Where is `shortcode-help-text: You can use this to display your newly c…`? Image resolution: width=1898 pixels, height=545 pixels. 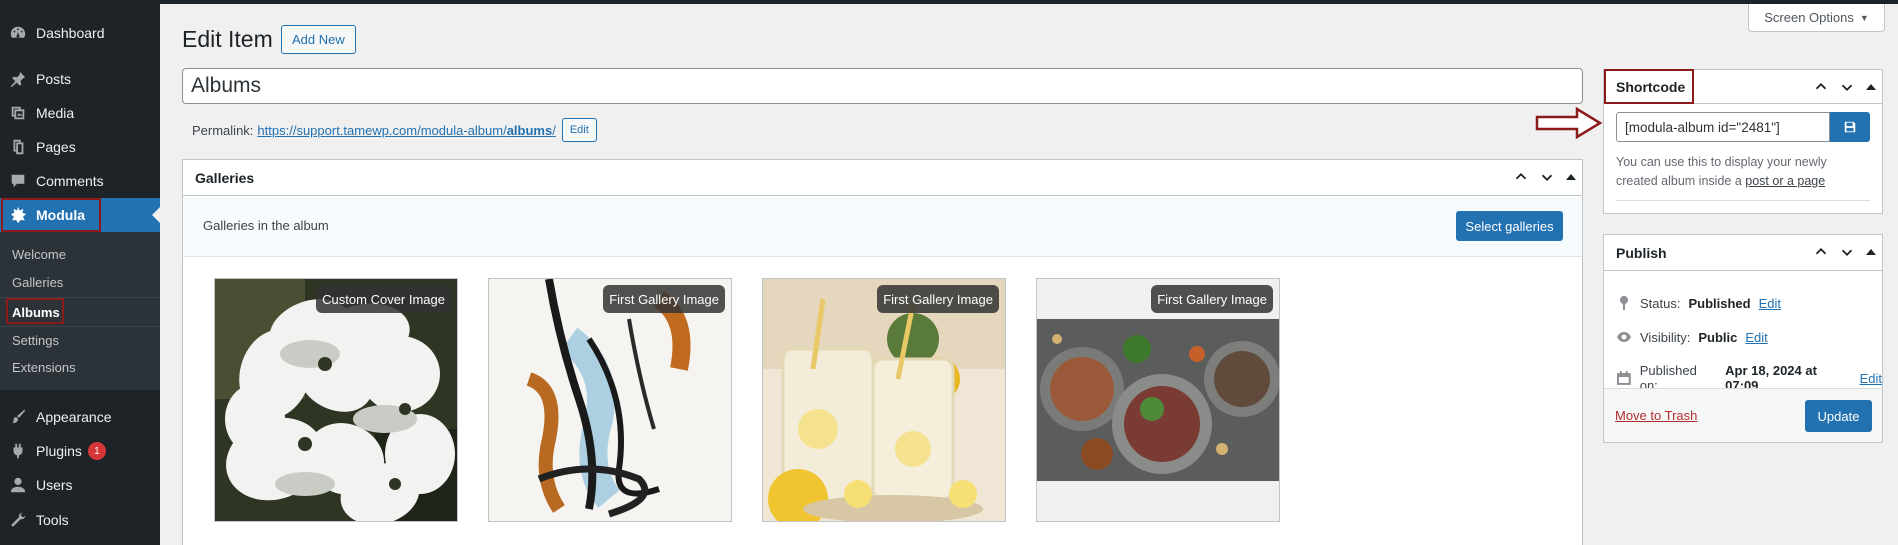
shortcode-help-text: You can use this to display your newly c… is located at coordinates (1741, 172).